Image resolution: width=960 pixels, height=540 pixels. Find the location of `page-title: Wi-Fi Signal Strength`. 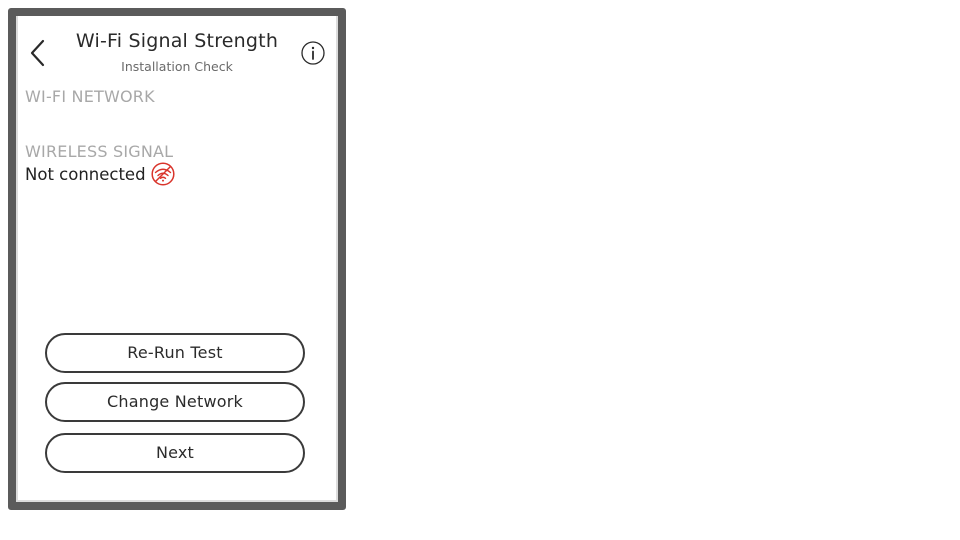

page-title: Wi-Fi Signal Strength is located at coordinates (177, 41).